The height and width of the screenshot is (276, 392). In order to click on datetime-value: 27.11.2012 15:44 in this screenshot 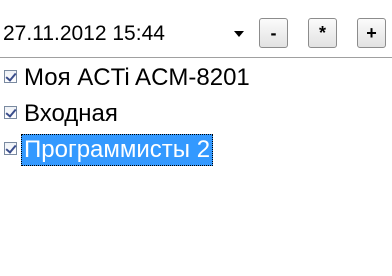, I will do `click(84, 33)`.